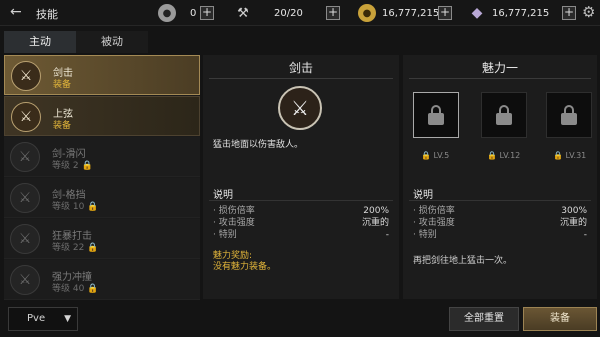 The height and width of the screenshot is (337, 600). I want to click on mode-select: Pve ▼, so click(43, 319).